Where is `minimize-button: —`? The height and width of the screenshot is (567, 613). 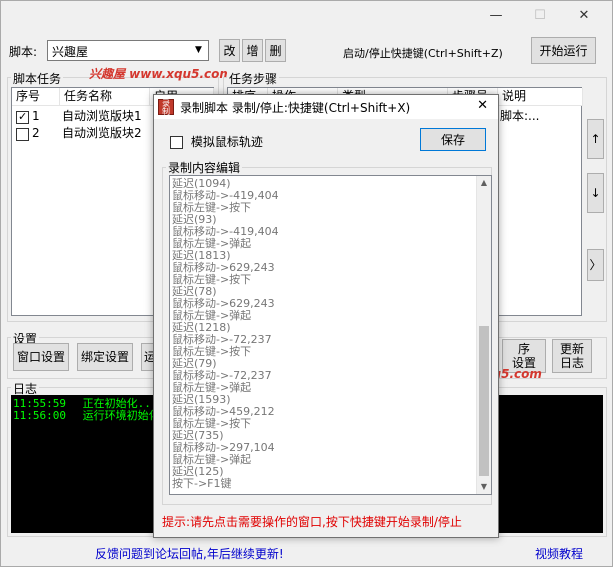
minimize-button: — is located at coordinates (496, 16).